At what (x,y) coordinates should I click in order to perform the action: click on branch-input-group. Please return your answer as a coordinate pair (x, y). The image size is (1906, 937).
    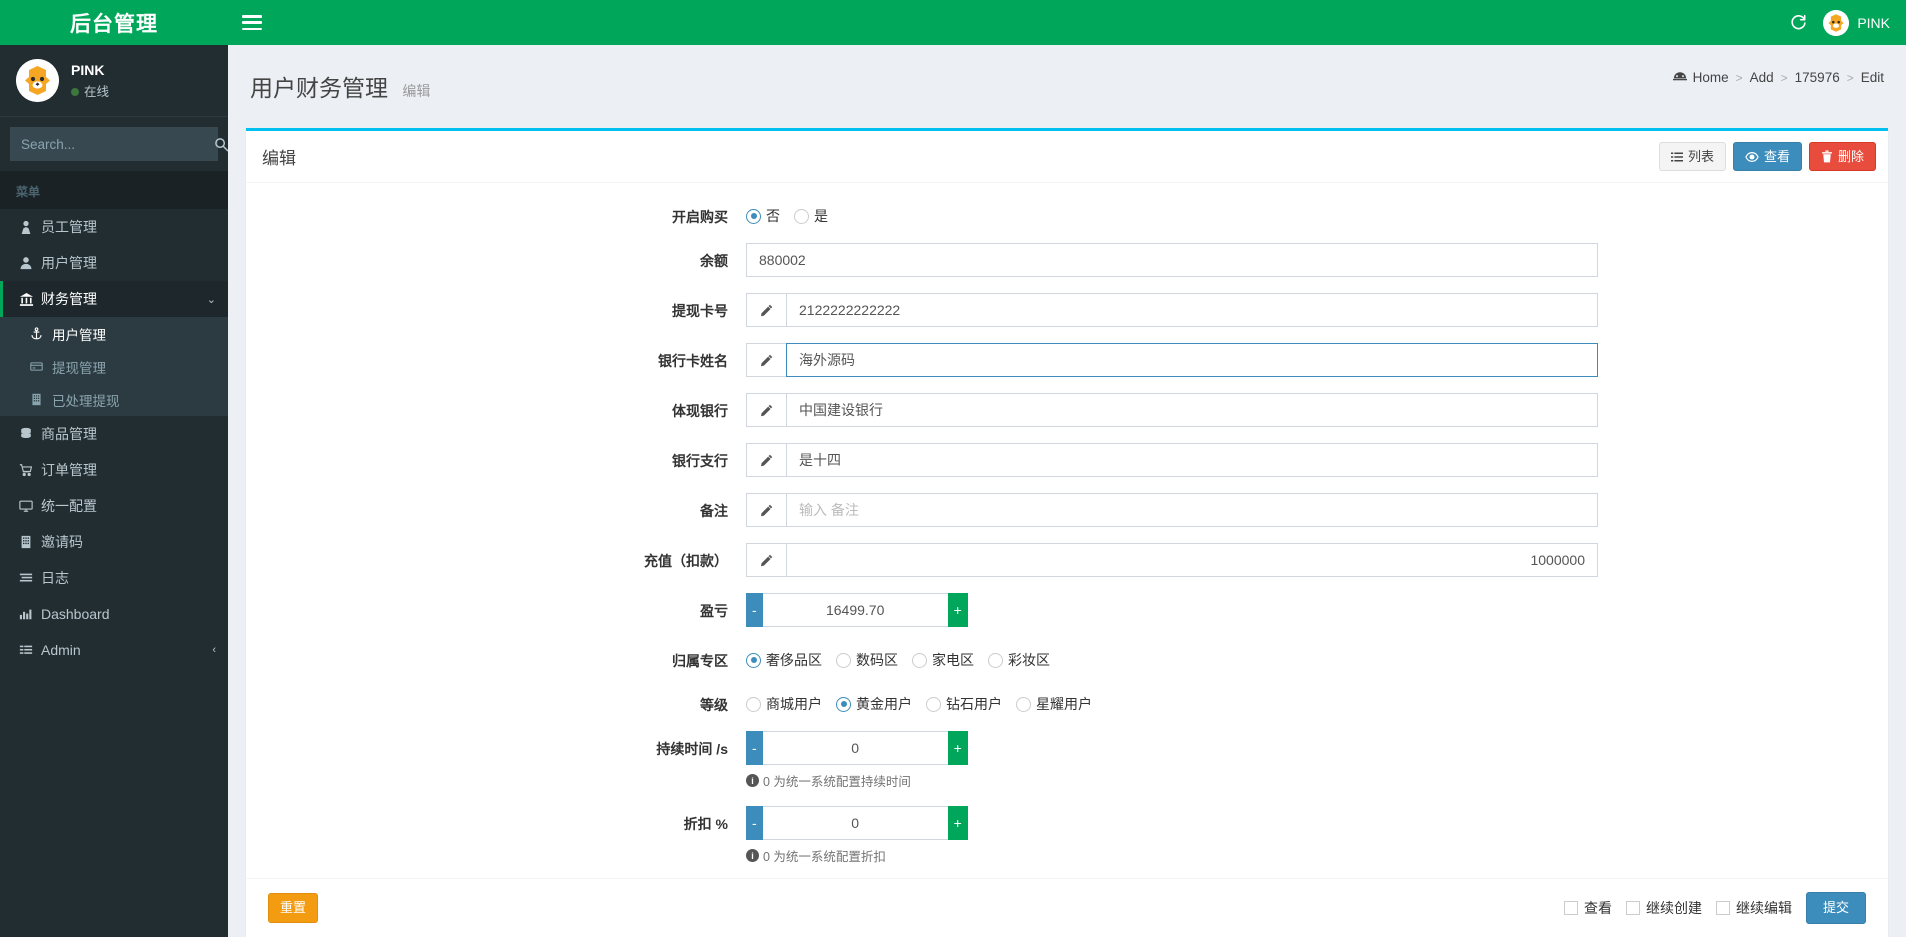
    Looking at the image, I should click on (1172, 460).